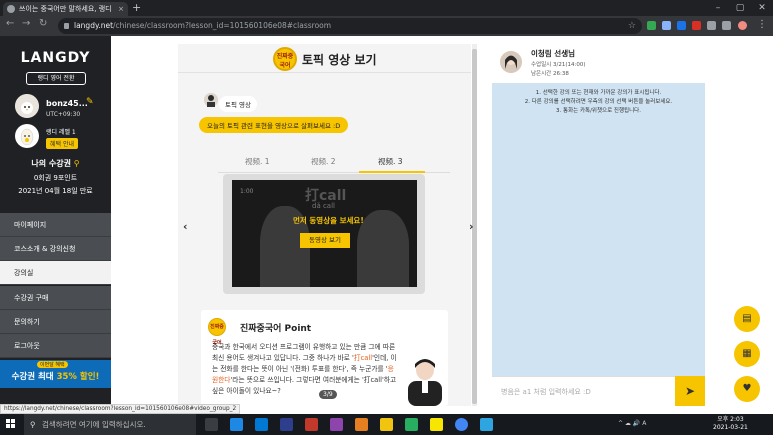  I want to click on send-button: ➤, so click(690, 391).